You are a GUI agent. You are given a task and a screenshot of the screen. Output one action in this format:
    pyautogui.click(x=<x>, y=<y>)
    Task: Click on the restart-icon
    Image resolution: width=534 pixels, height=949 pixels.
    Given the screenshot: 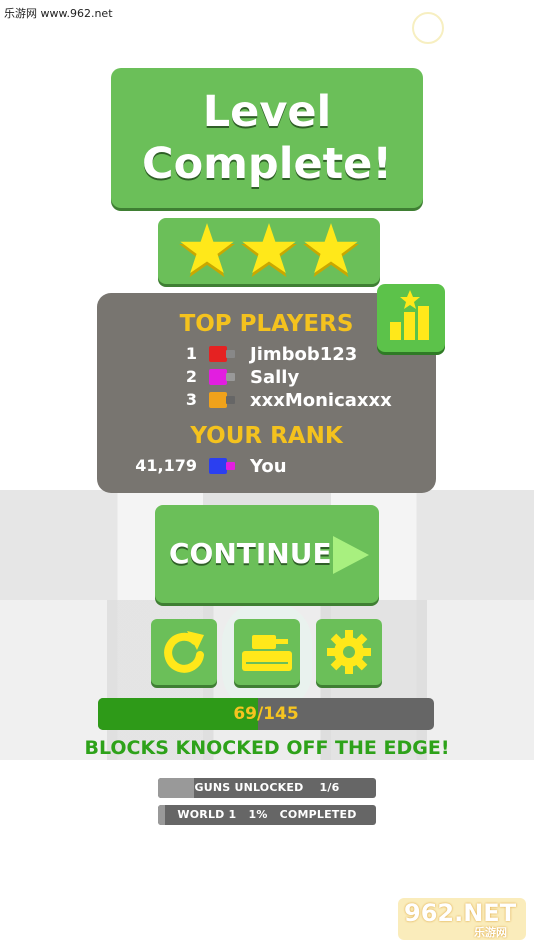 What is the action you would take?
    pyautogui.click(x=184, y=652)
    